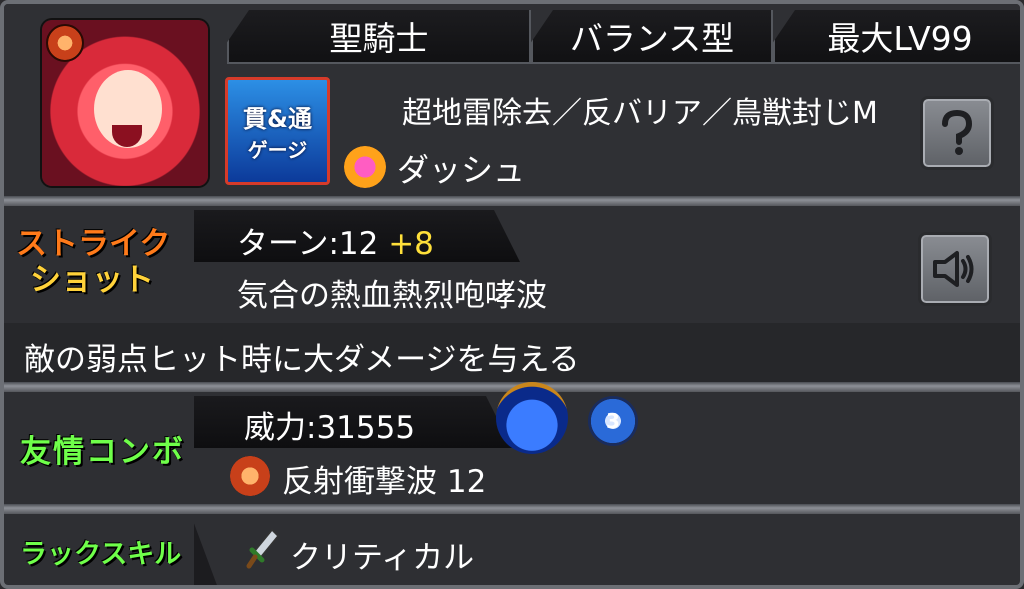 The image size is (1024, 589). I want to click on voice-button, so click(955, 269).